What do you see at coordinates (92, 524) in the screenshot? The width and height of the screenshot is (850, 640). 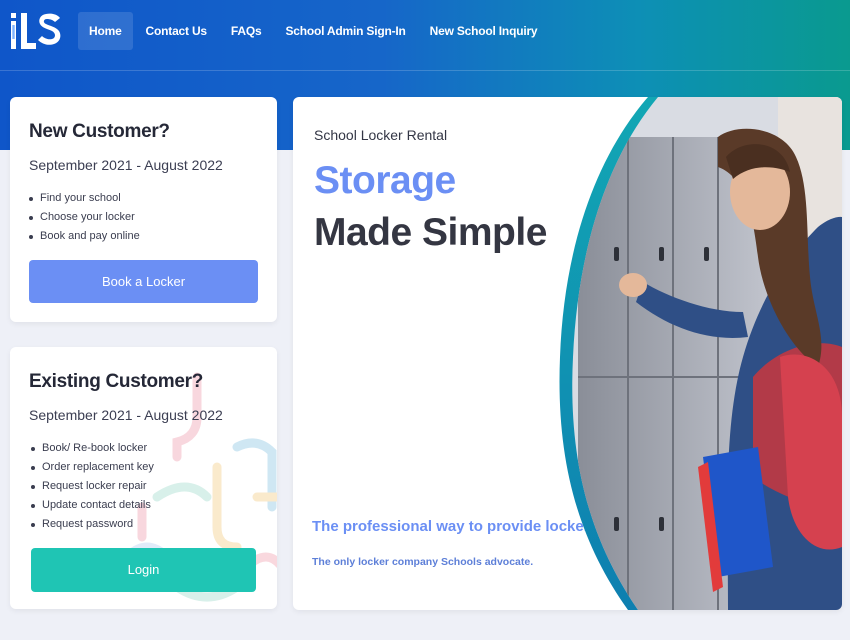 I see `list-item: Request password` at bounding box center [92, 524].